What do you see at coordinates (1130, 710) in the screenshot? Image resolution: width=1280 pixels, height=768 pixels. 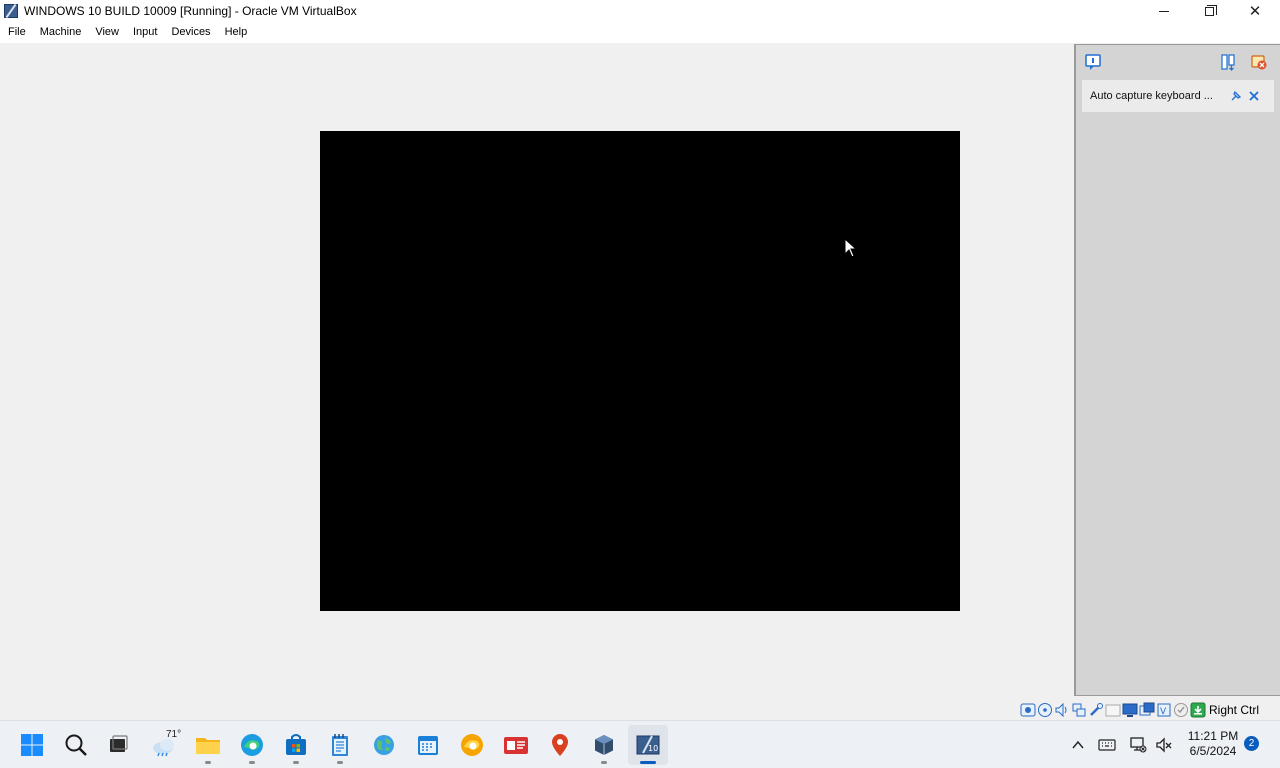 I see `display-icon` at bounding box center [1130, 710].